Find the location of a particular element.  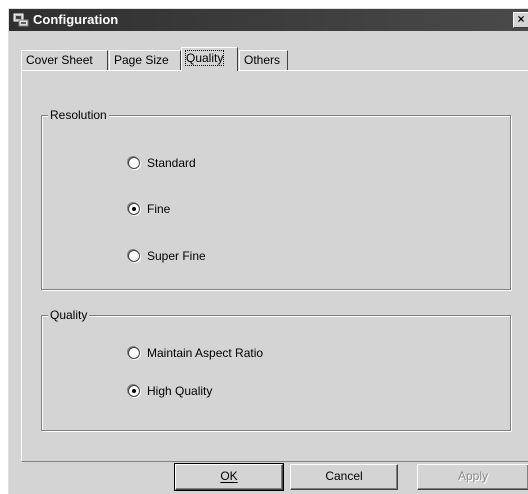

radio-super-fine: Super Fine is located at coordinates (167, 256).